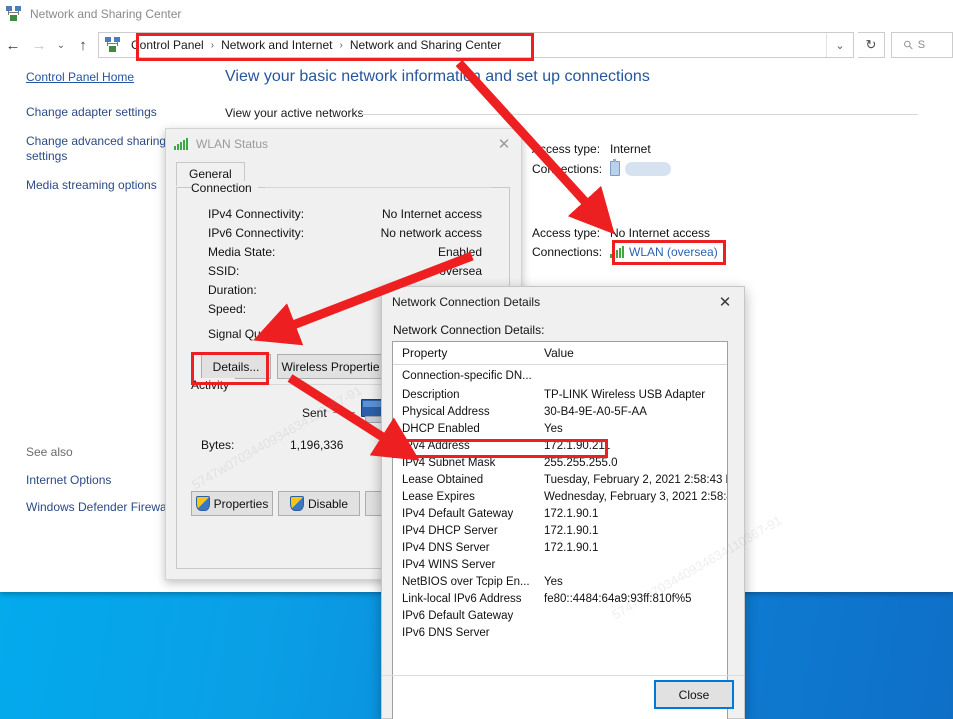 The width and height of the screenshot is (953, 719). I want to click on table-row: Physical Address 30-B4-9E-A0-5F-AA, so click(560, 411).